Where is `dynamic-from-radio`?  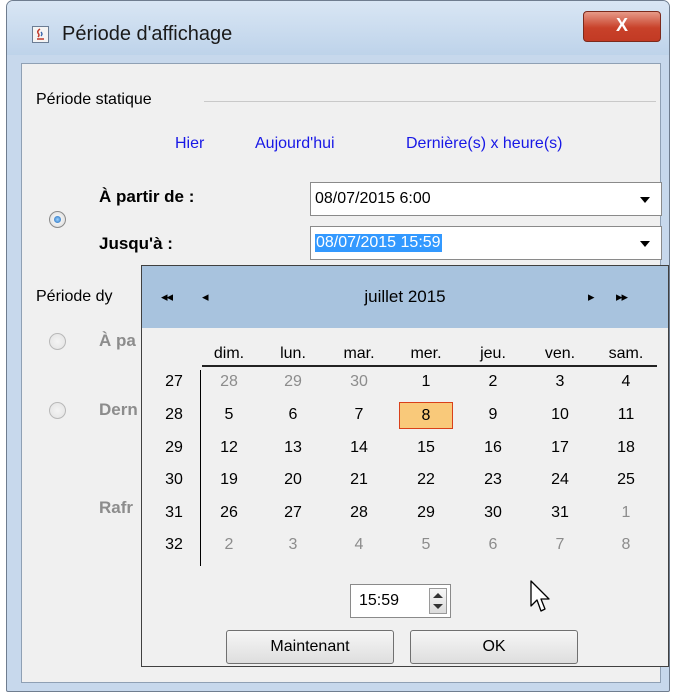
dynamic-from-radio is located at coordinates (57, 341).